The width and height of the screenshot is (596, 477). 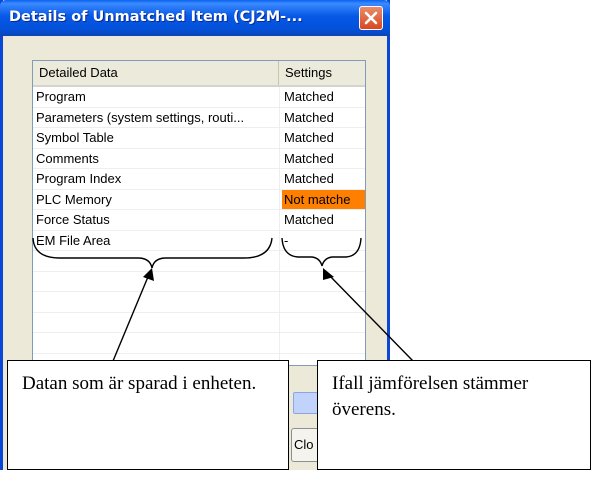 I want to click on annotation-box-right: Ifall jämförelsen stämmer överens., so click(x=454, y=415).